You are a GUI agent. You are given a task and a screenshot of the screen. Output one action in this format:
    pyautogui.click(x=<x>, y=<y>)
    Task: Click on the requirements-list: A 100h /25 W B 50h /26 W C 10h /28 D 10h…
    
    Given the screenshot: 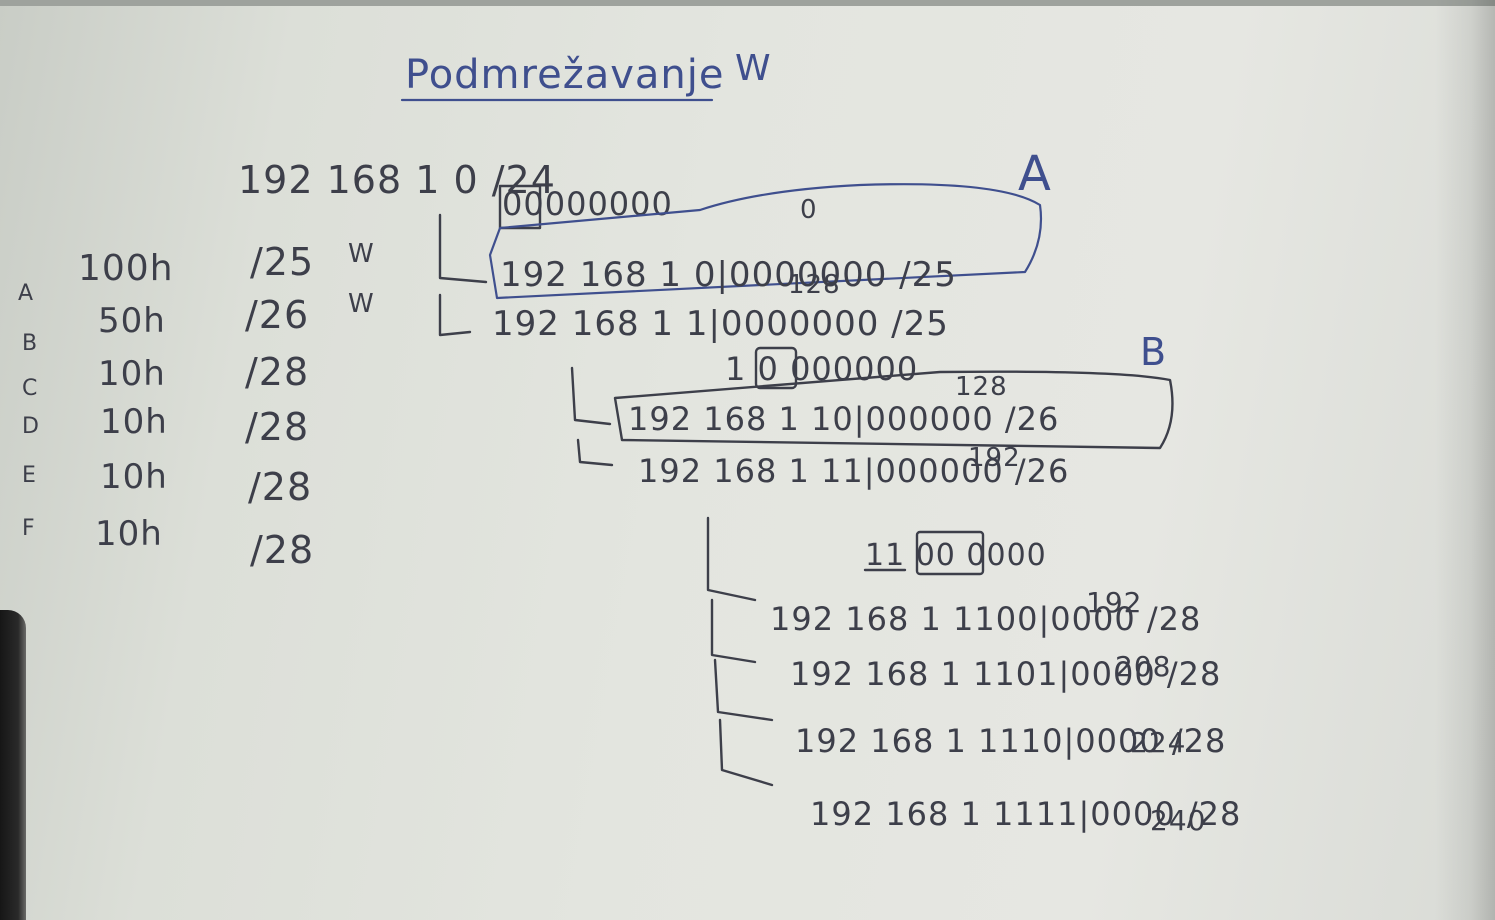 What is the action you would take?
    pyautogui.click(x=196, y=405)
    